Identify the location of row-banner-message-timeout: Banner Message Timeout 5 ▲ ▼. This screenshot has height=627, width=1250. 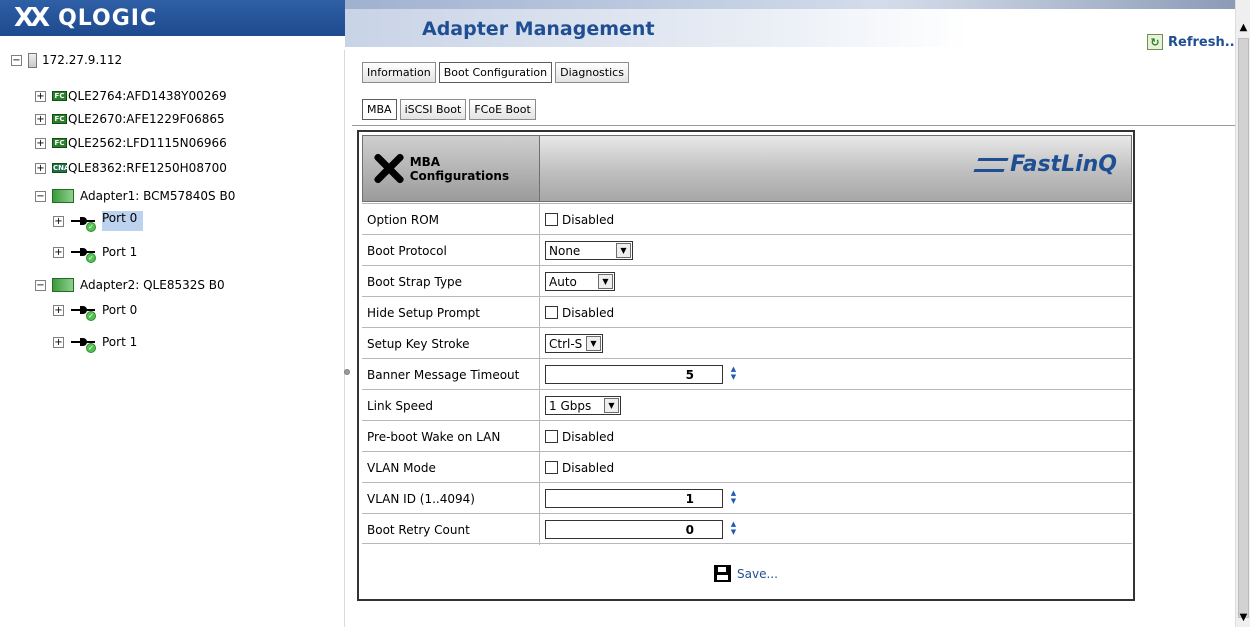
(747, 374).